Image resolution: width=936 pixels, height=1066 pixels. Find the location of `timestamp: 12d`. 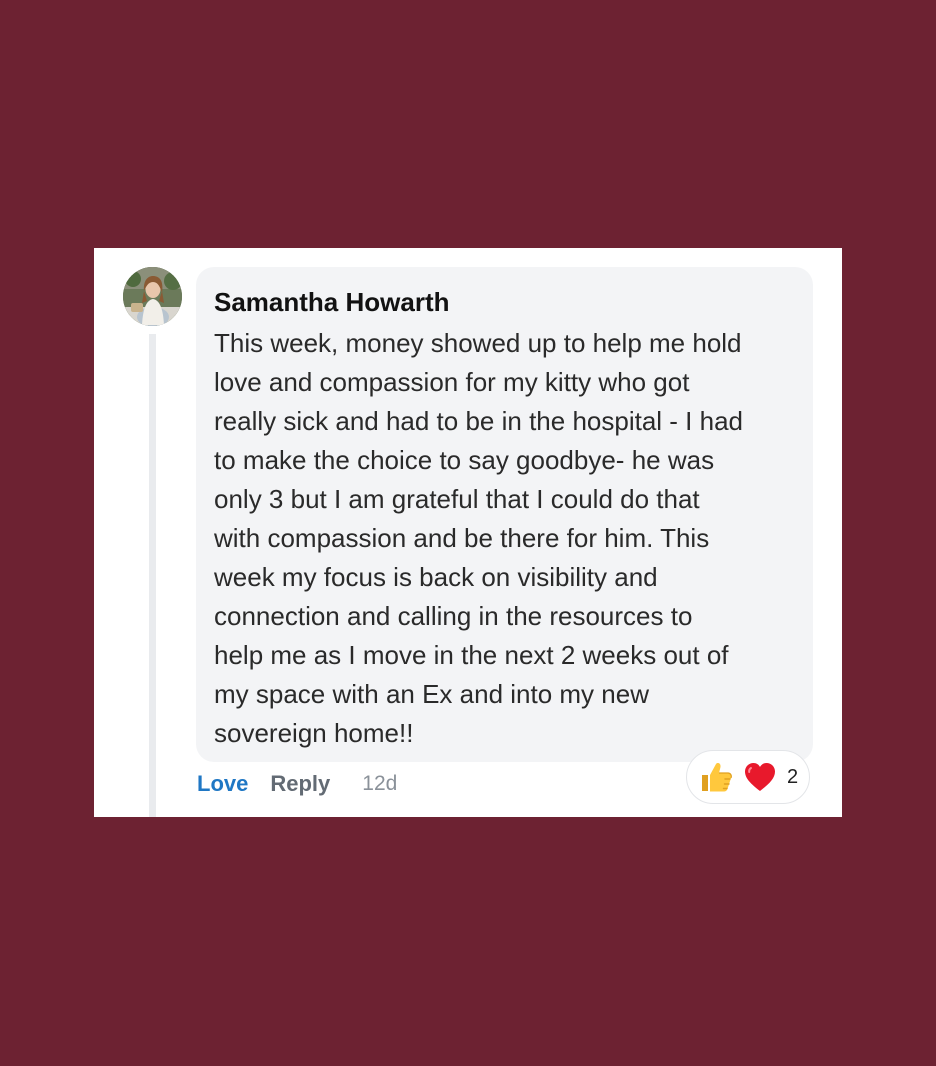

timestamp: 12d is located at coordinates (379, 784).